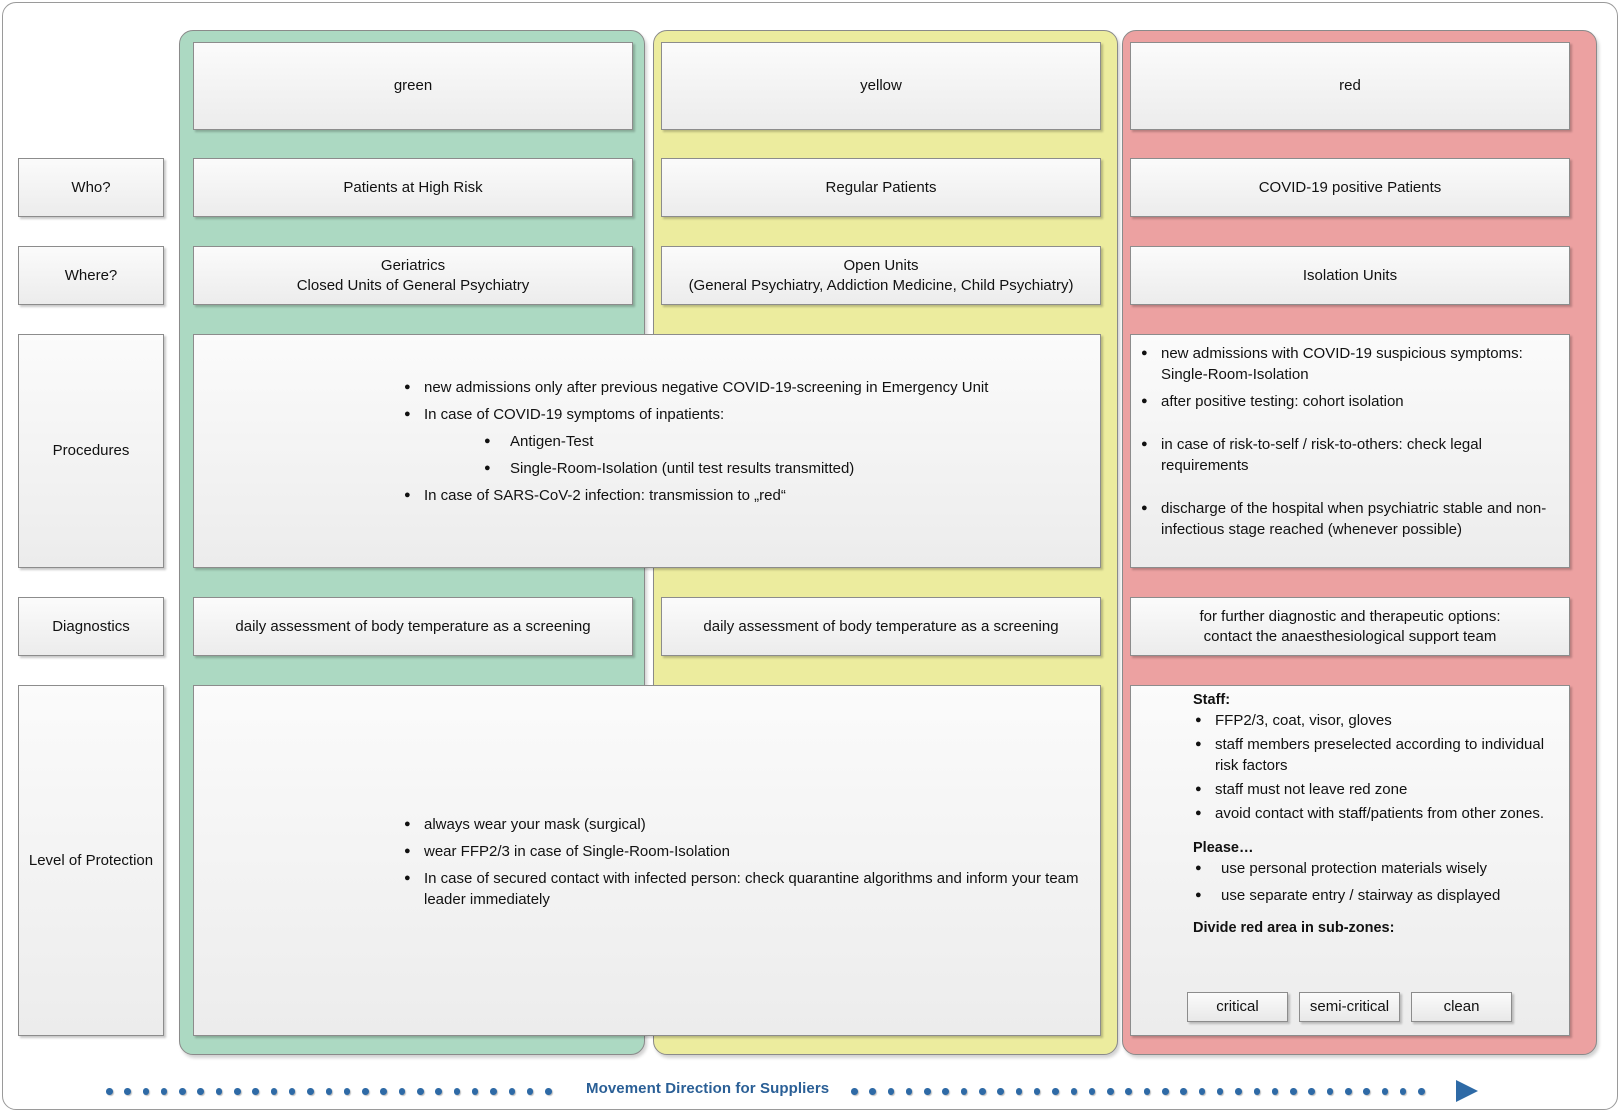  What do you see at coordinates (91, 626) in the screenshot?
I see `row-label-diagnostics: Diagnostics` at bounding box center [91, 626].